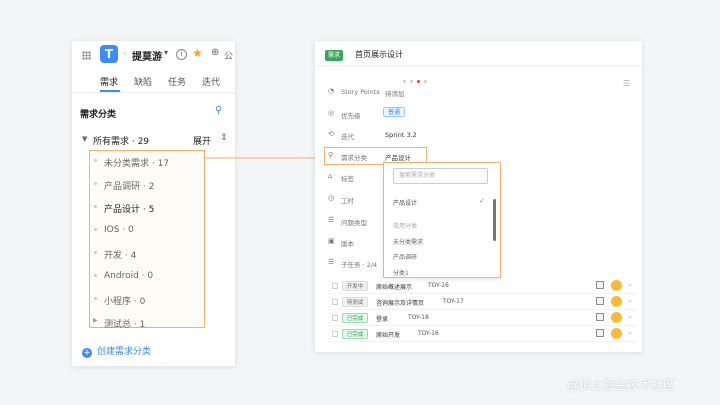 This screenshot has width=720, height=405. What do you see at coordinates (405, 202) in the screenshot?
I see `dropdown-option-selected: 产品设计` at bounding box center [405, 202].